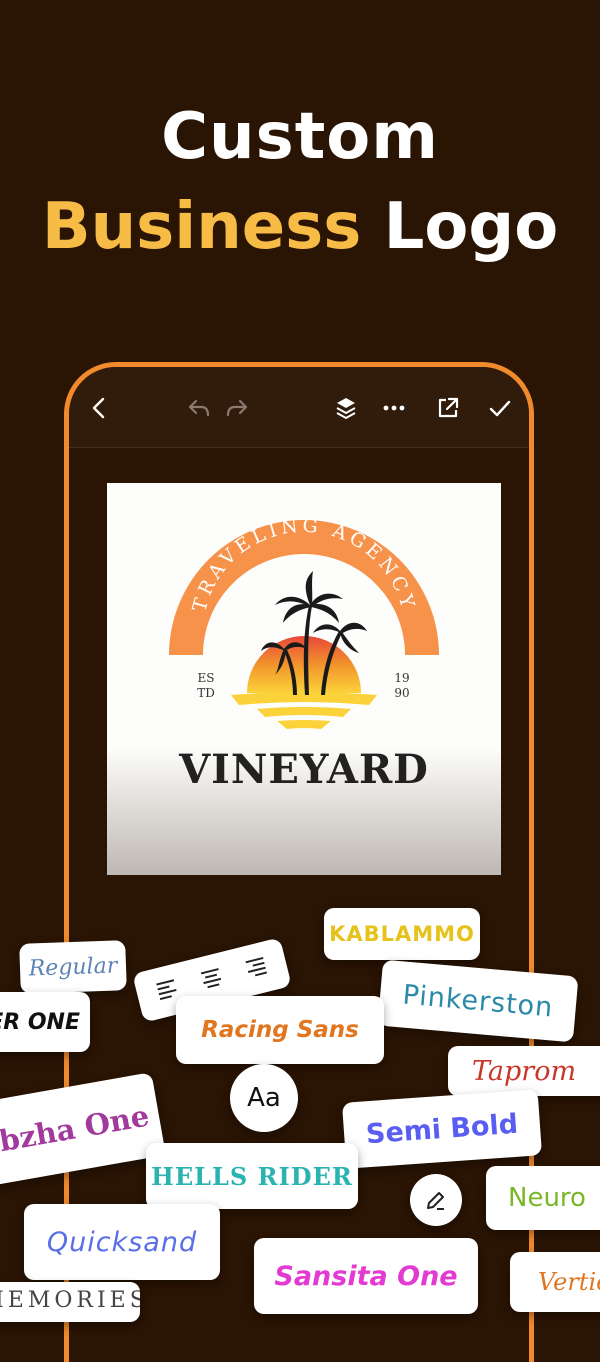 The width and height of the screenshot is (600, 1362). I want to click on font-label: MEMORIES, so click(70, 1300).